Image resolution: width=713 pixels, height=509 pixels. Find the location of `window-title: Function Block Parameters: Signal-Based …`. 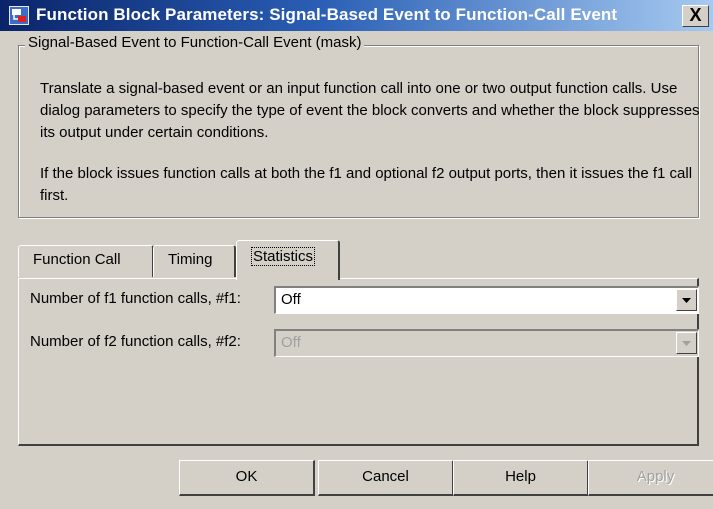

window-title: Function Block Parameters: Signal-Based … is located at coordinates (327, 14).